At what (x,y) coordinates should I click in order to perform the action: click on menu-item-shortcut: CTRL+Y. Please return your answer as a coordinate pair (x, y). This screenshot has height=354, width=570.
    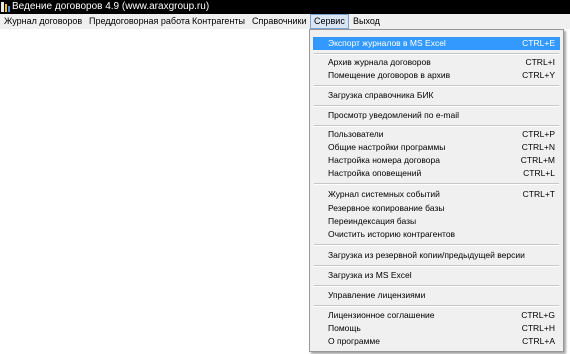
    Looking at the image, I should click on (538, 75).